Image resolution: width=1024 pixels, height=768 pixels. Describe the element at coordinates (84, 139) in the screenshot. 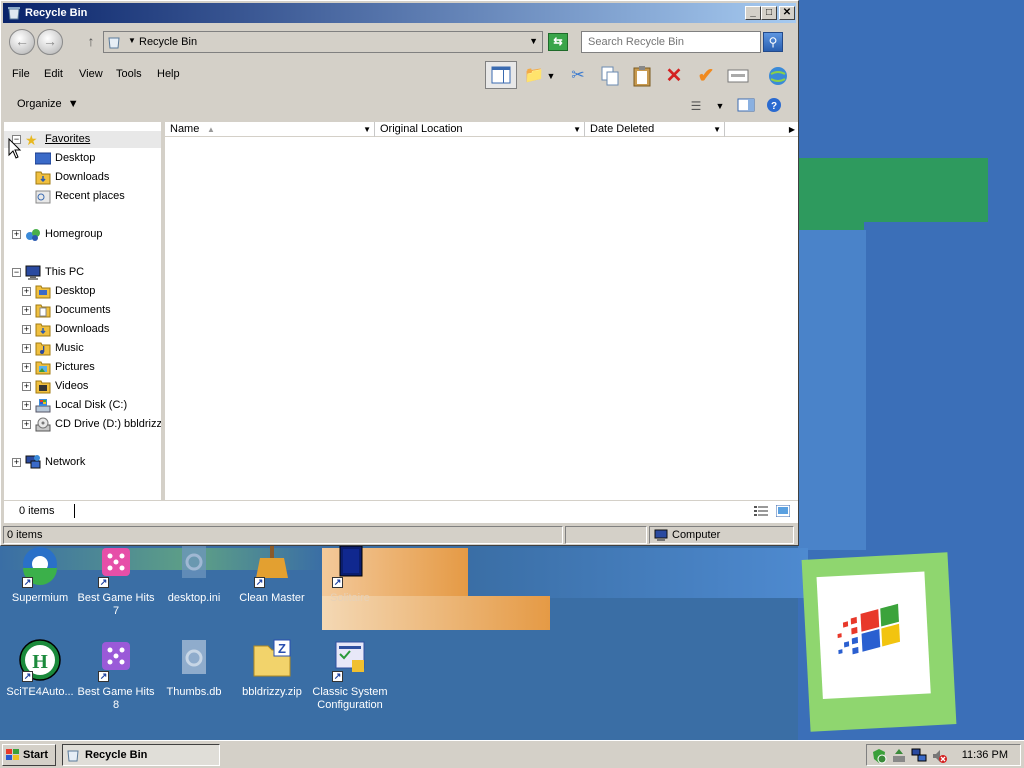

I see `nav-item-favorites: − ★ Favorites` at that location.